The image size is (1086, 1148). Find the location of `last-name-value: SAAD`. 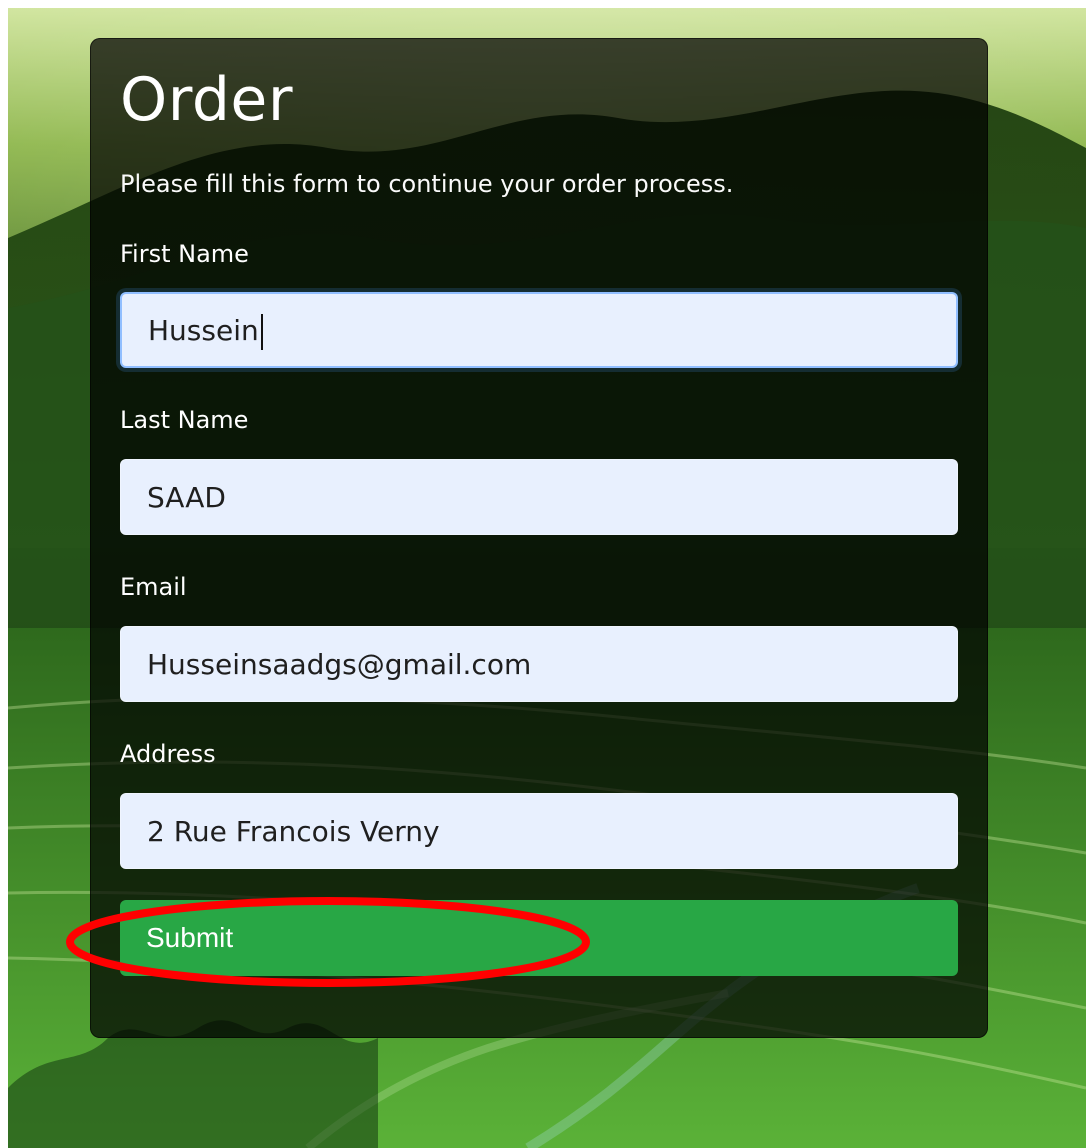

last-name-value: SAAD is located at coordinates (186, 497).